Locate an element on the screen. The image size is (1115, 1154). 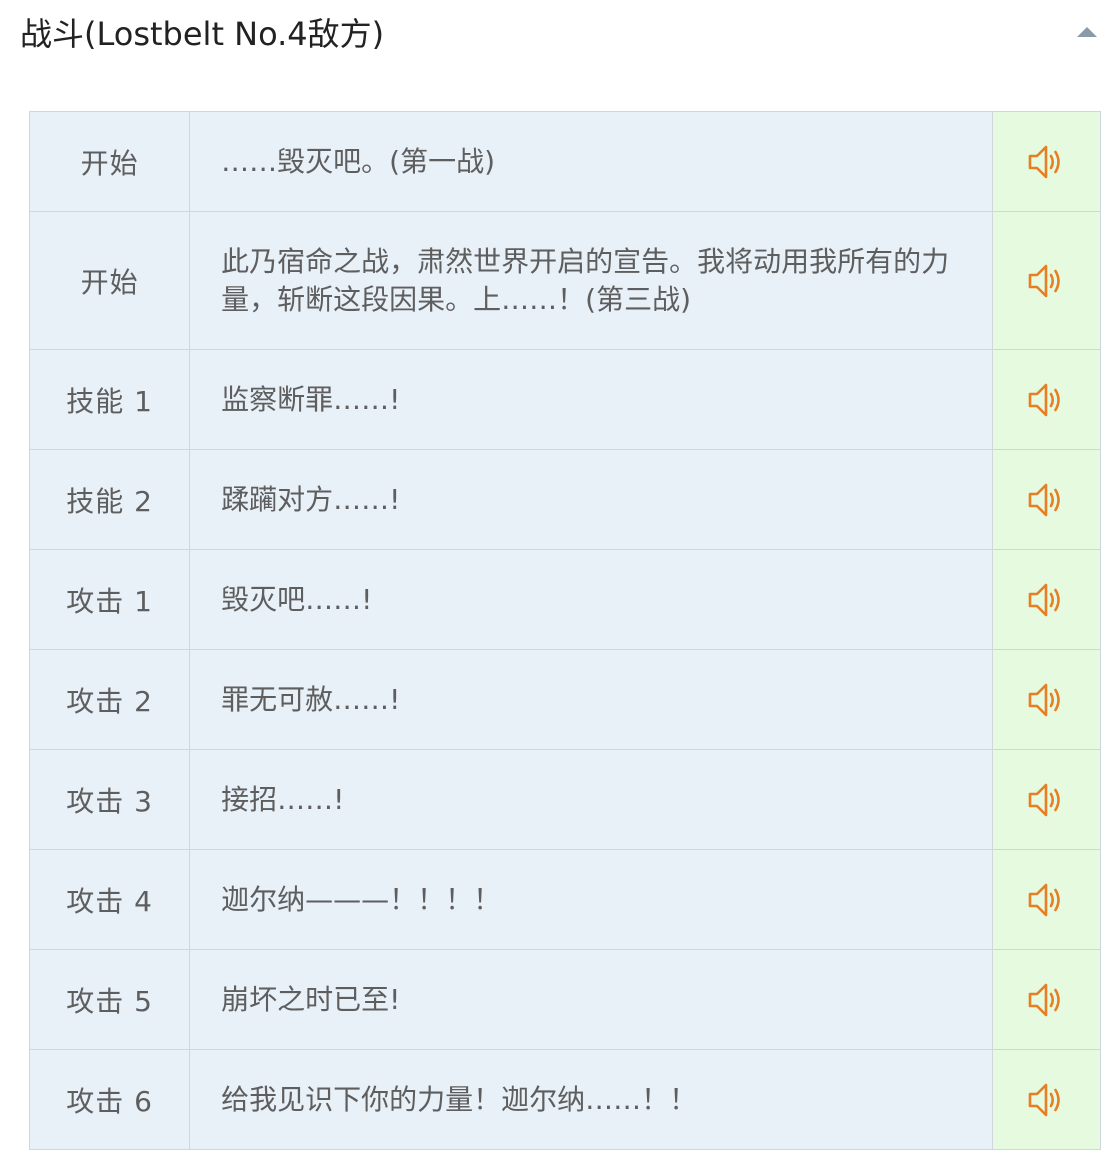
voice-label: 攻击 1 is located at coordinates (109, 599).